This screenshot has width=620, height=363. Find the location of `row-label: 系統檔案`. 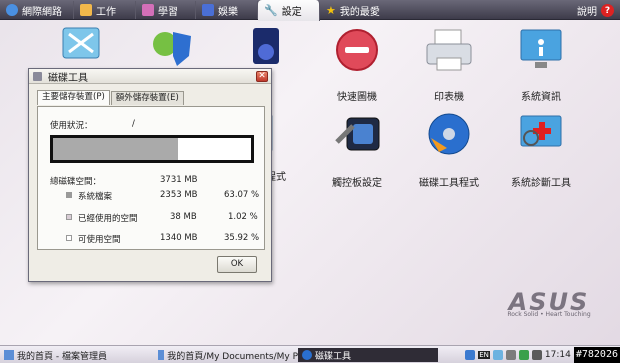

row-label: 系統檔案 is located at coordinates (95, 197).